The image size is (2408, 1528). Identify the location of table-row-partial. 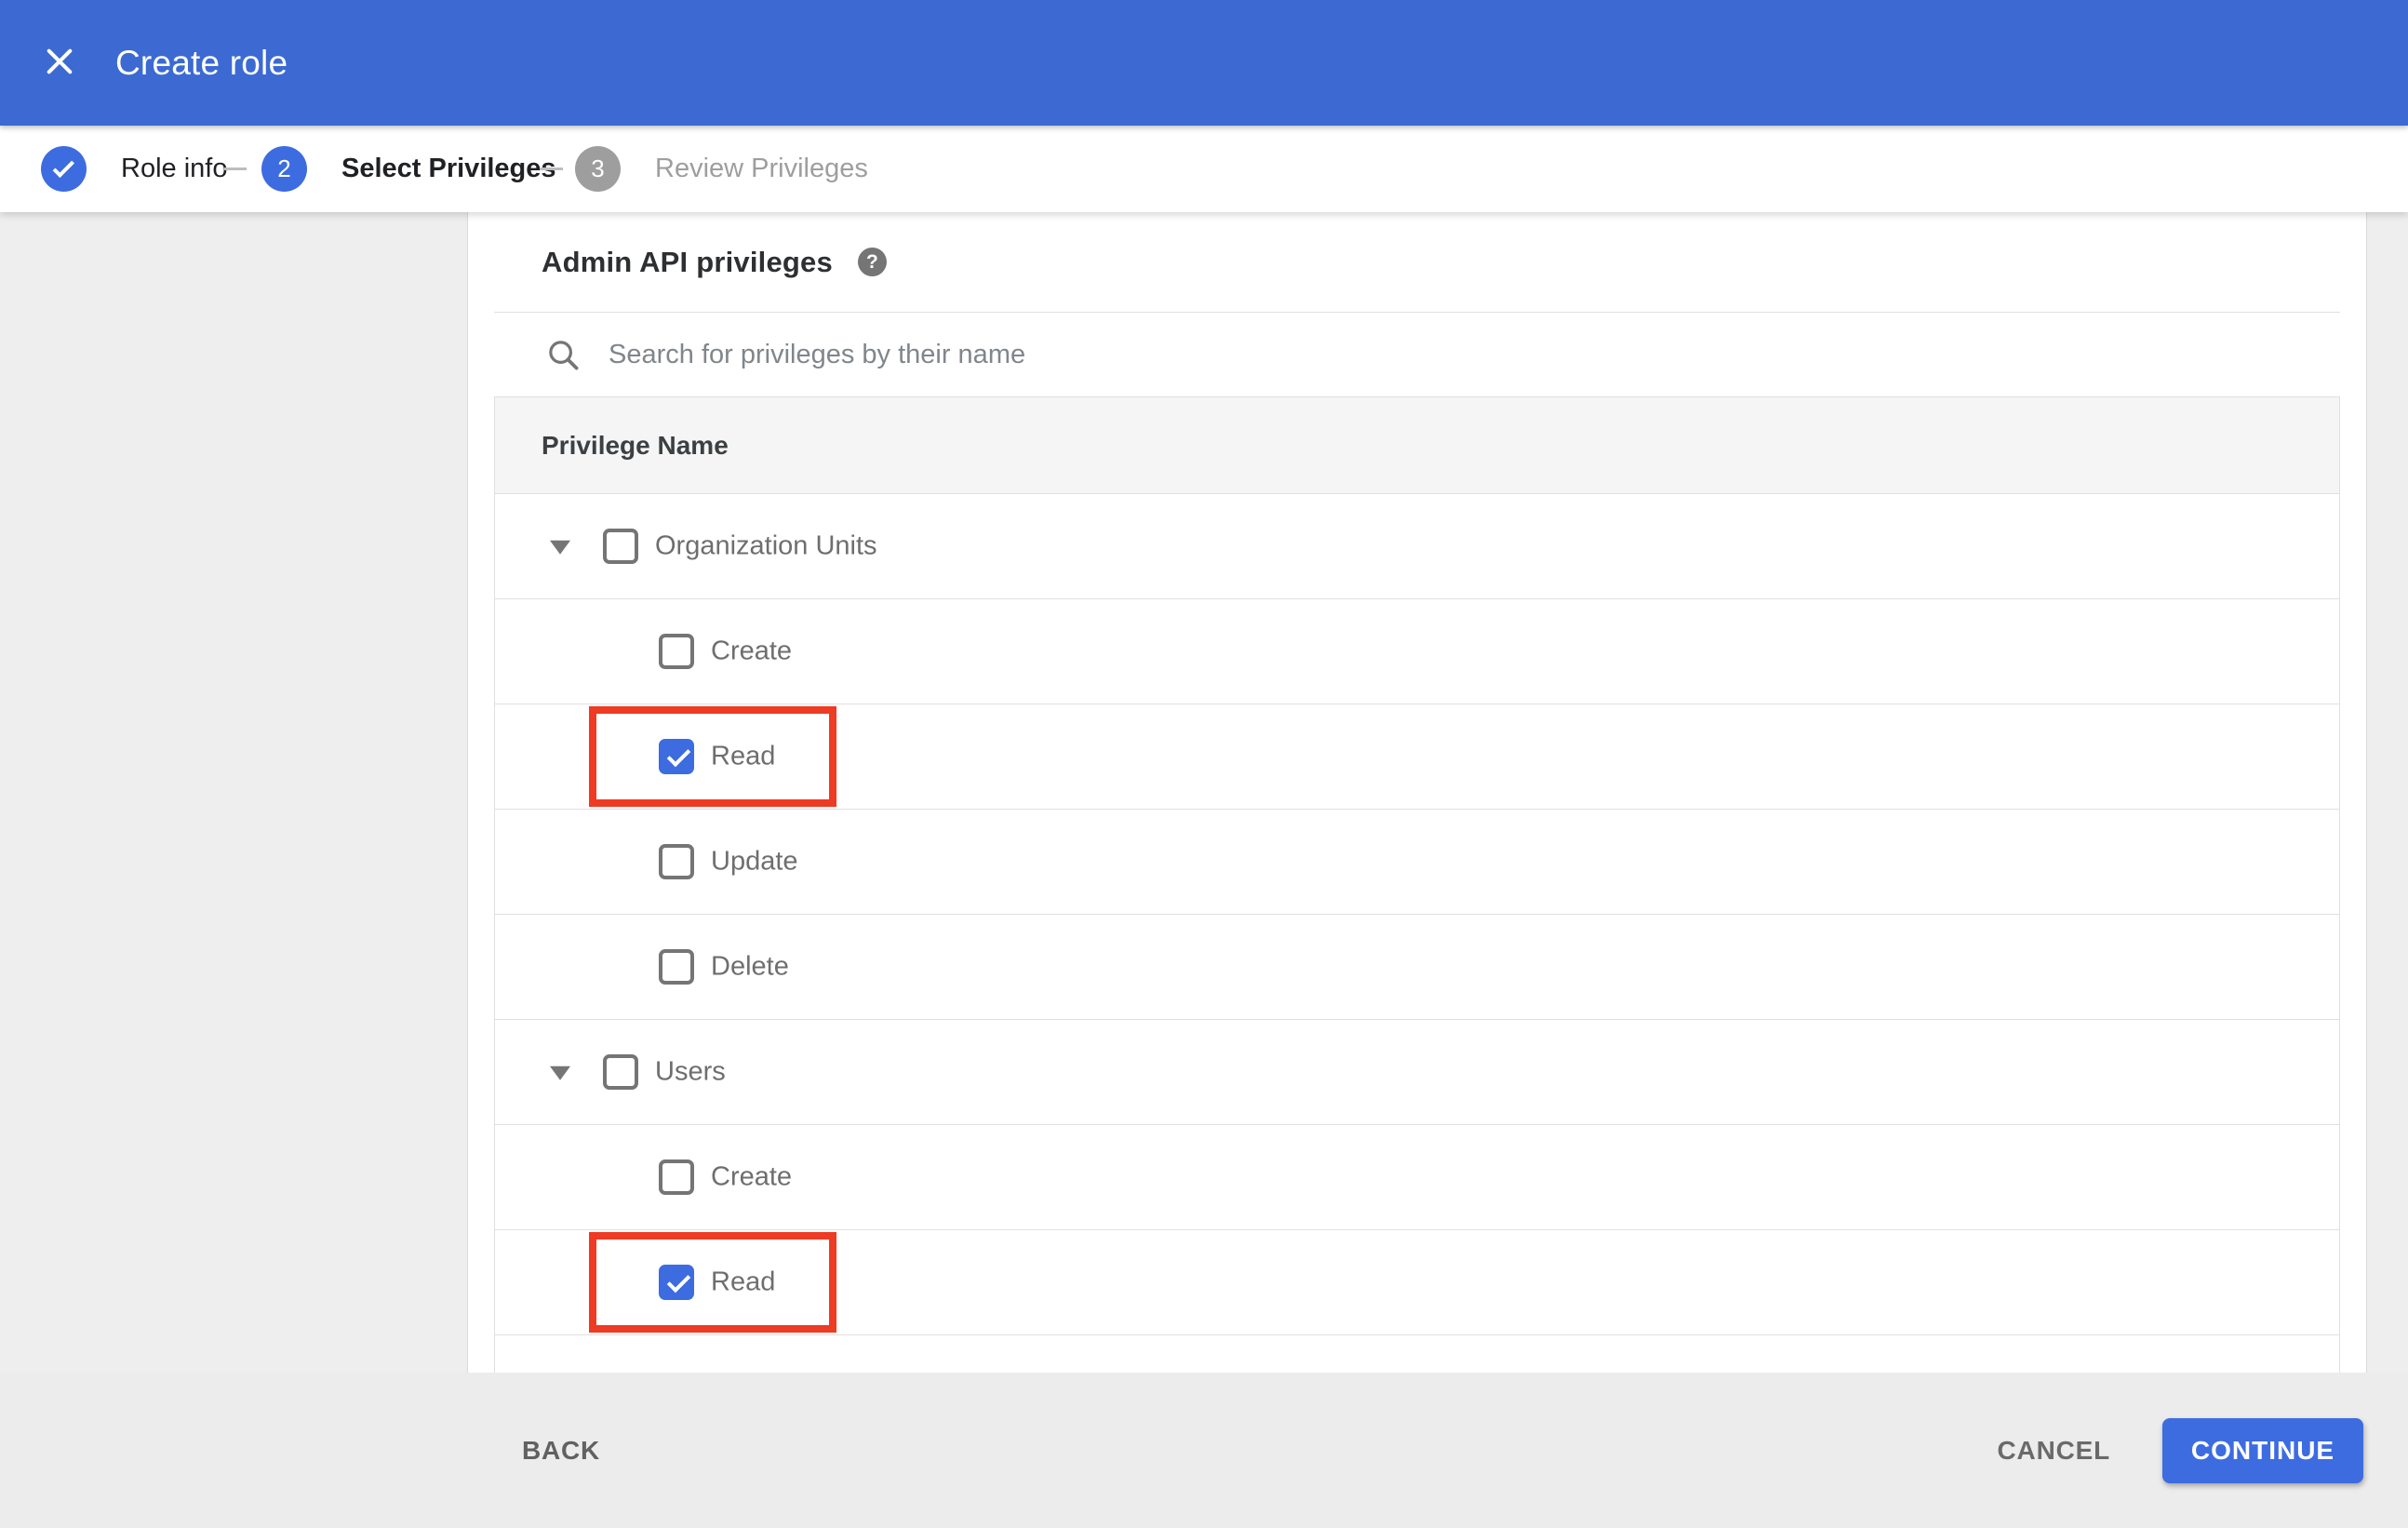
(1417, 1354).